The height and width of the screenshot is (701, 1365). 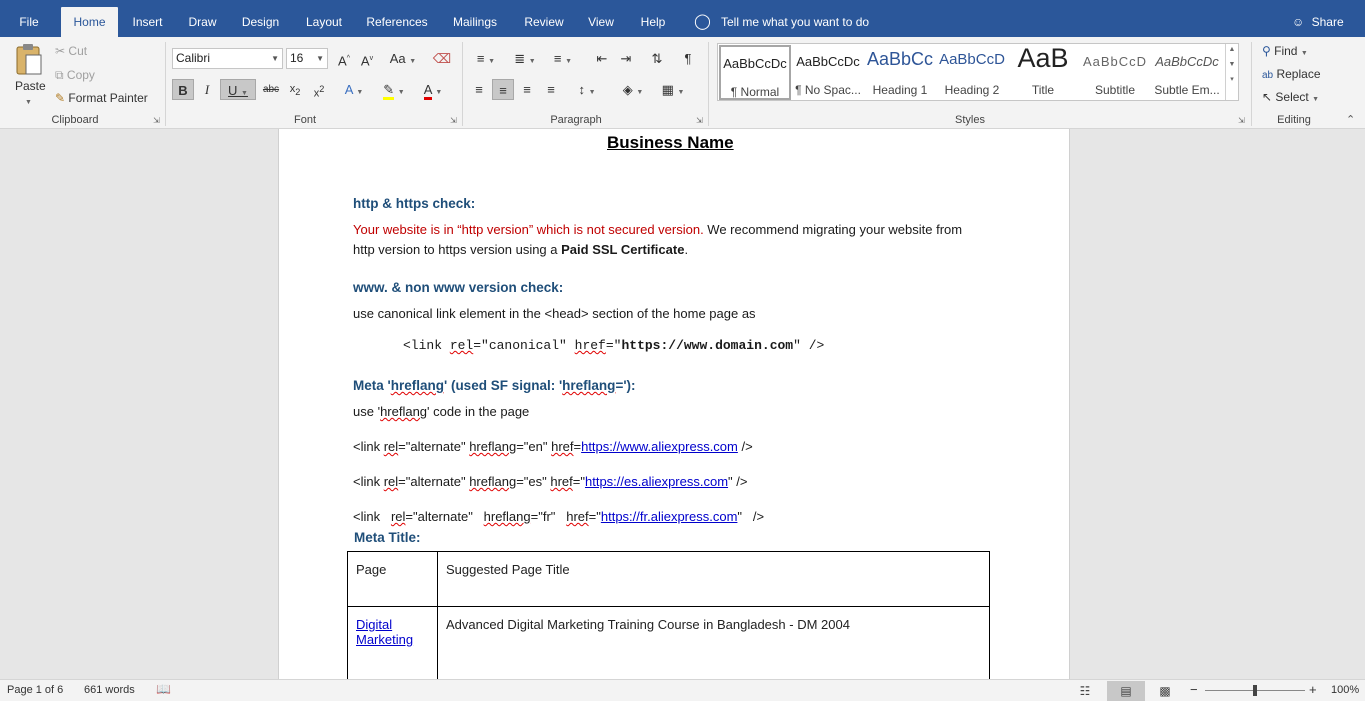 What do you see at coordinates (1126, 691) in the screenshot?
I see `print-layout-icon: ▤` at bounding box center [1126, 691].